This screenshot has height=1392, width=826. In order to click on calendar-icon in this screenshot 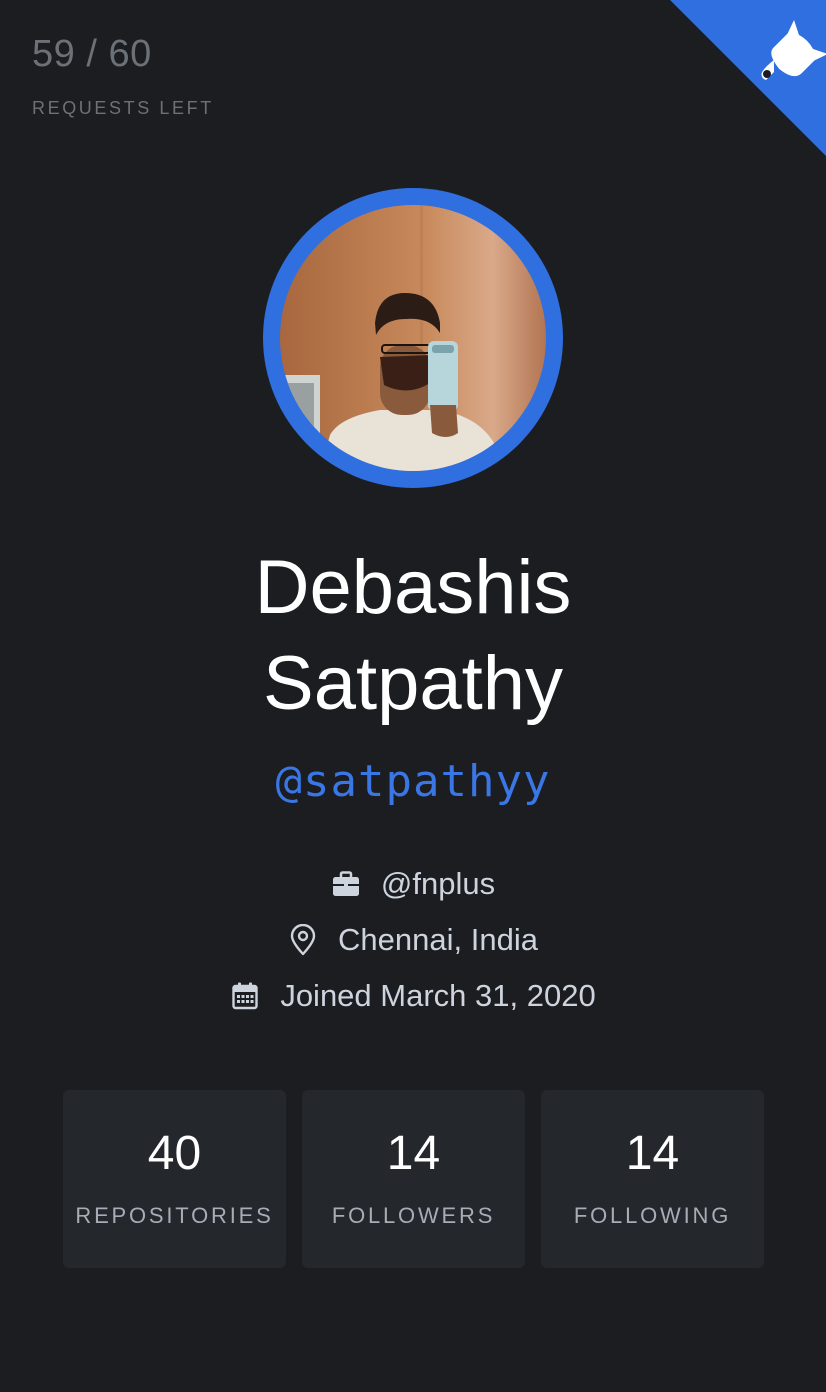, I will do `click(245, 996)`.